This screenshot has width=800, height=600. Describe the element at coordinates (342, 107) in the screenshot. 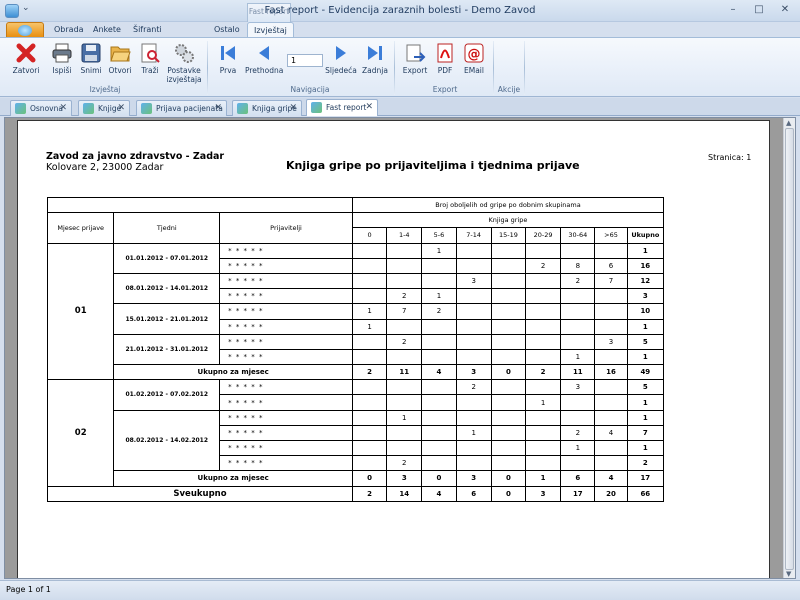

I see `doc-tab-fast-report: Fast report ✕` at that location.